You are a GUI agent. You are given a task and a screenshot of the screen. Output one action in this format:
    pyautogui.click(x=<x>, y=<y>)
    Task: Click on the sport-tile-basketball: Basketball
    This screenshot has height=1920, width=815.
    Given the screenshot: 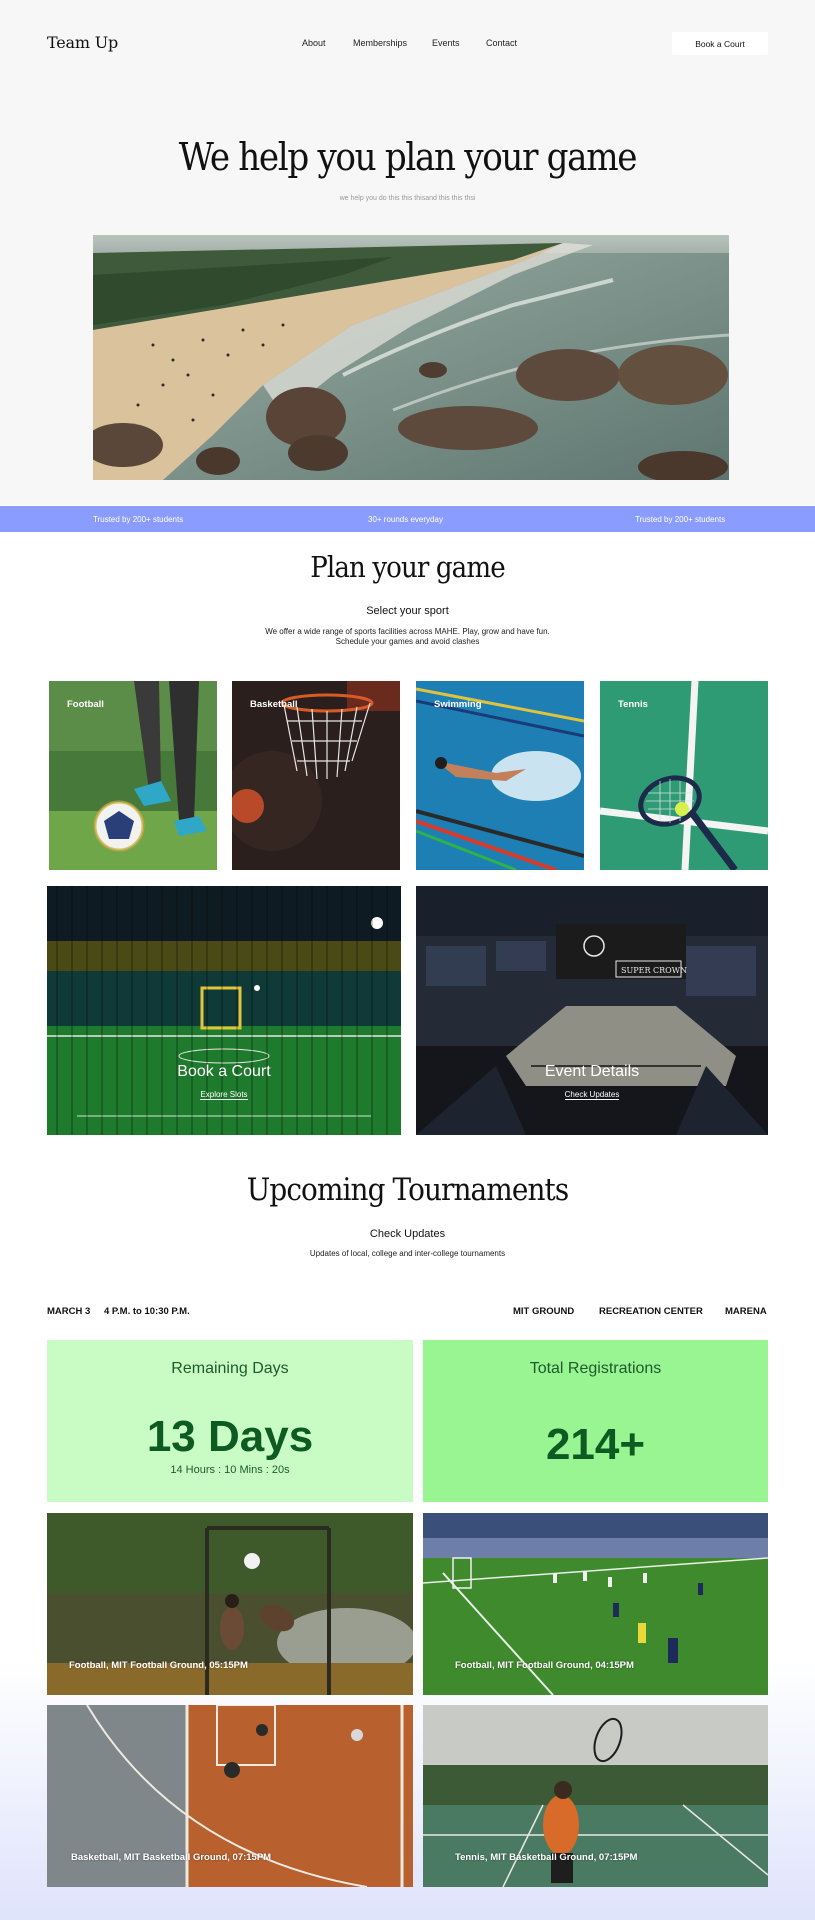 What is the action you would take?
    pyautogui.click(x=316, y=775)
    